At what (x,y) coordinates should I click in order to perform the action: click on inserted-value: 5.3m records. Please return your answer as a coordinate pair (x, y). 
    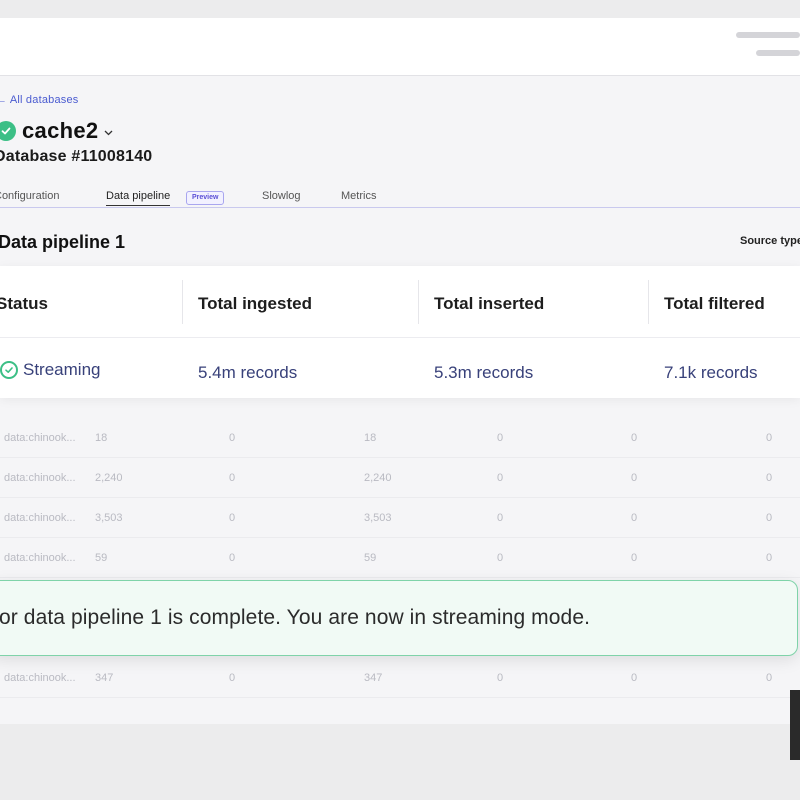
    Looking at the image, I should click on (484, 372).